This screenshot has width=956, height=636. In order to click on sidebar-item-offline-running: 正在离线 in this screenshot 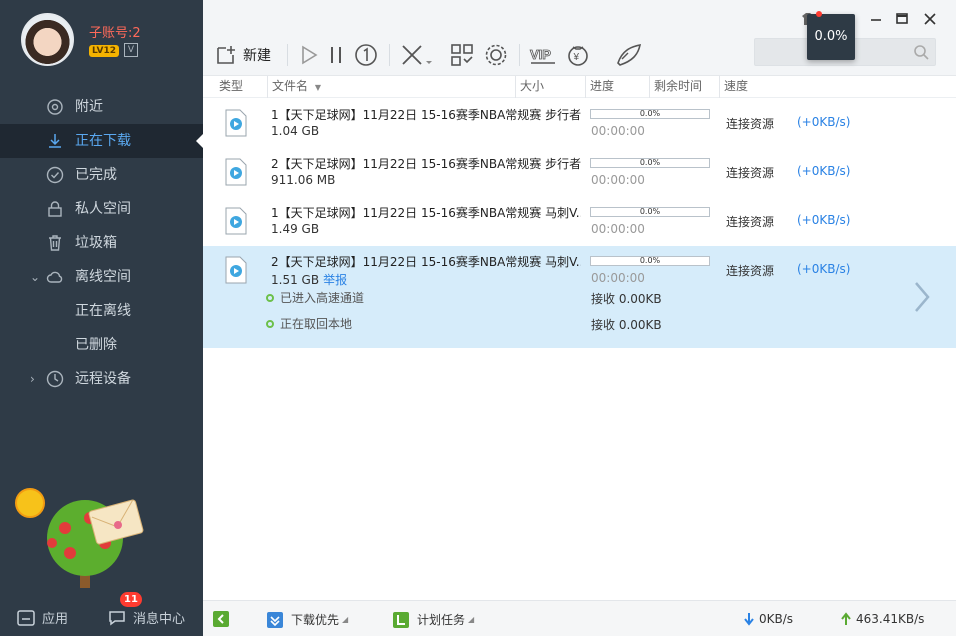, I will do `click(101, 311)`.